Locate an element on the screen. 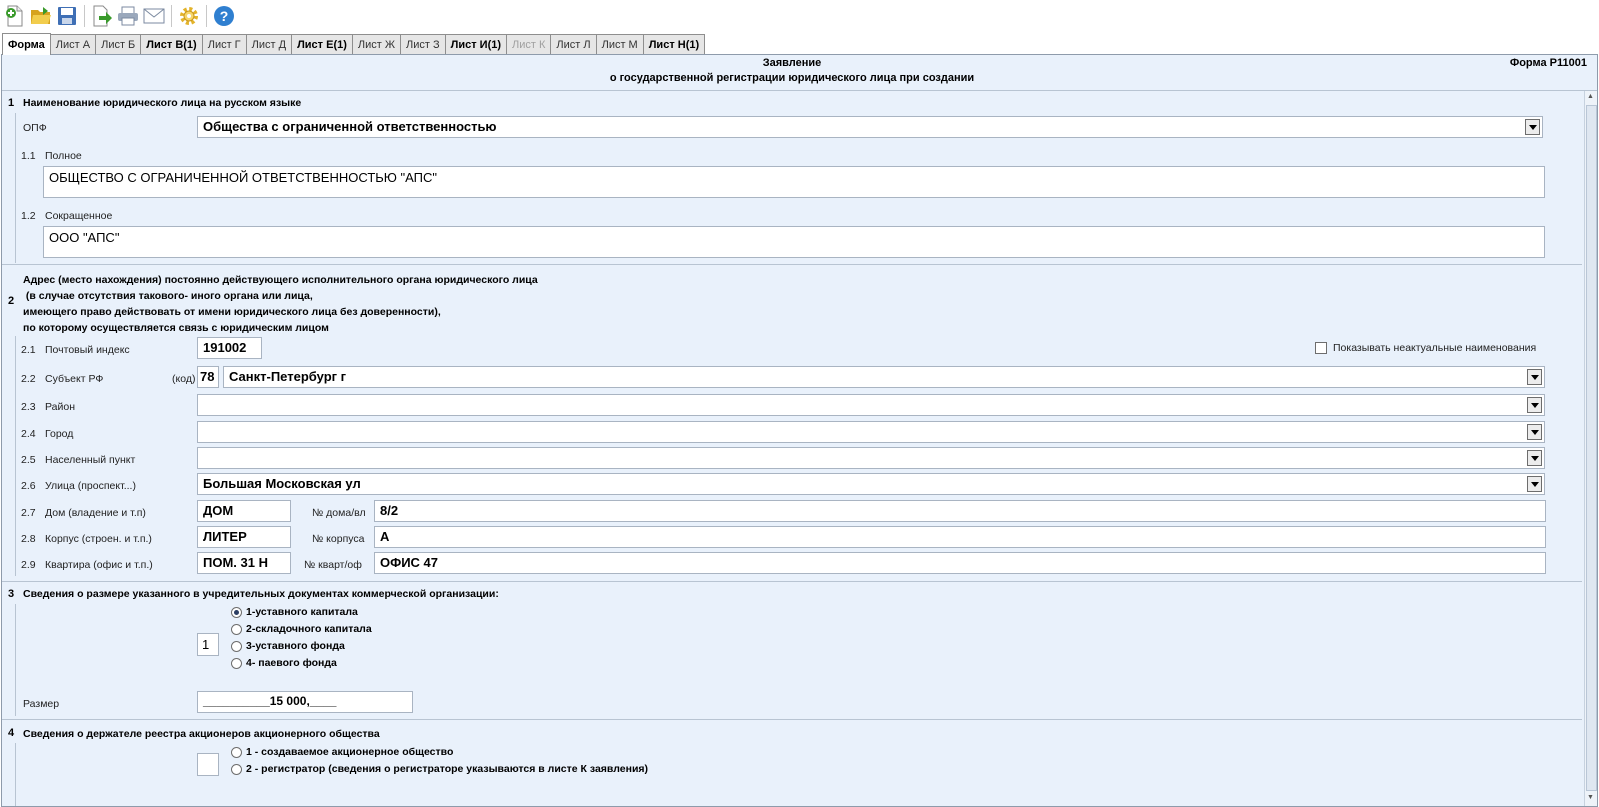  opf-dropdown: Общества с ограниченной ответственностью is located at coordinates (870, 127).